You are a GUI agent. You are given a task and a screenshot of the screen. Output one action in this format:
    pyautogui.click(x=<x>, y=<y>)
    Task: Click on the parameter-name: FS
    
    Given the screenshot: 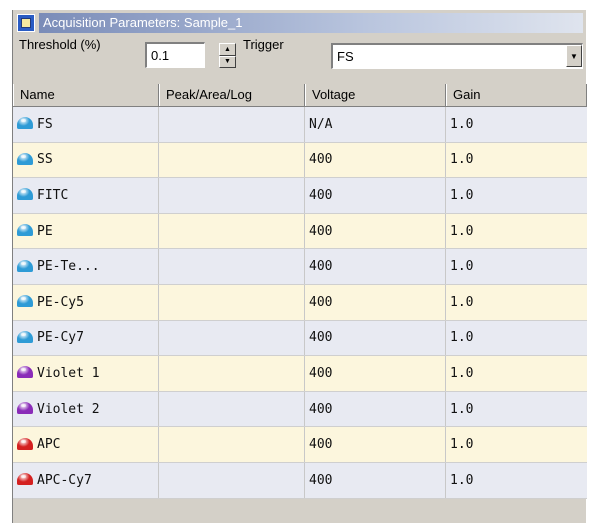 What is the action you would take?
    pyautogui.click(x=45, y=124)
    